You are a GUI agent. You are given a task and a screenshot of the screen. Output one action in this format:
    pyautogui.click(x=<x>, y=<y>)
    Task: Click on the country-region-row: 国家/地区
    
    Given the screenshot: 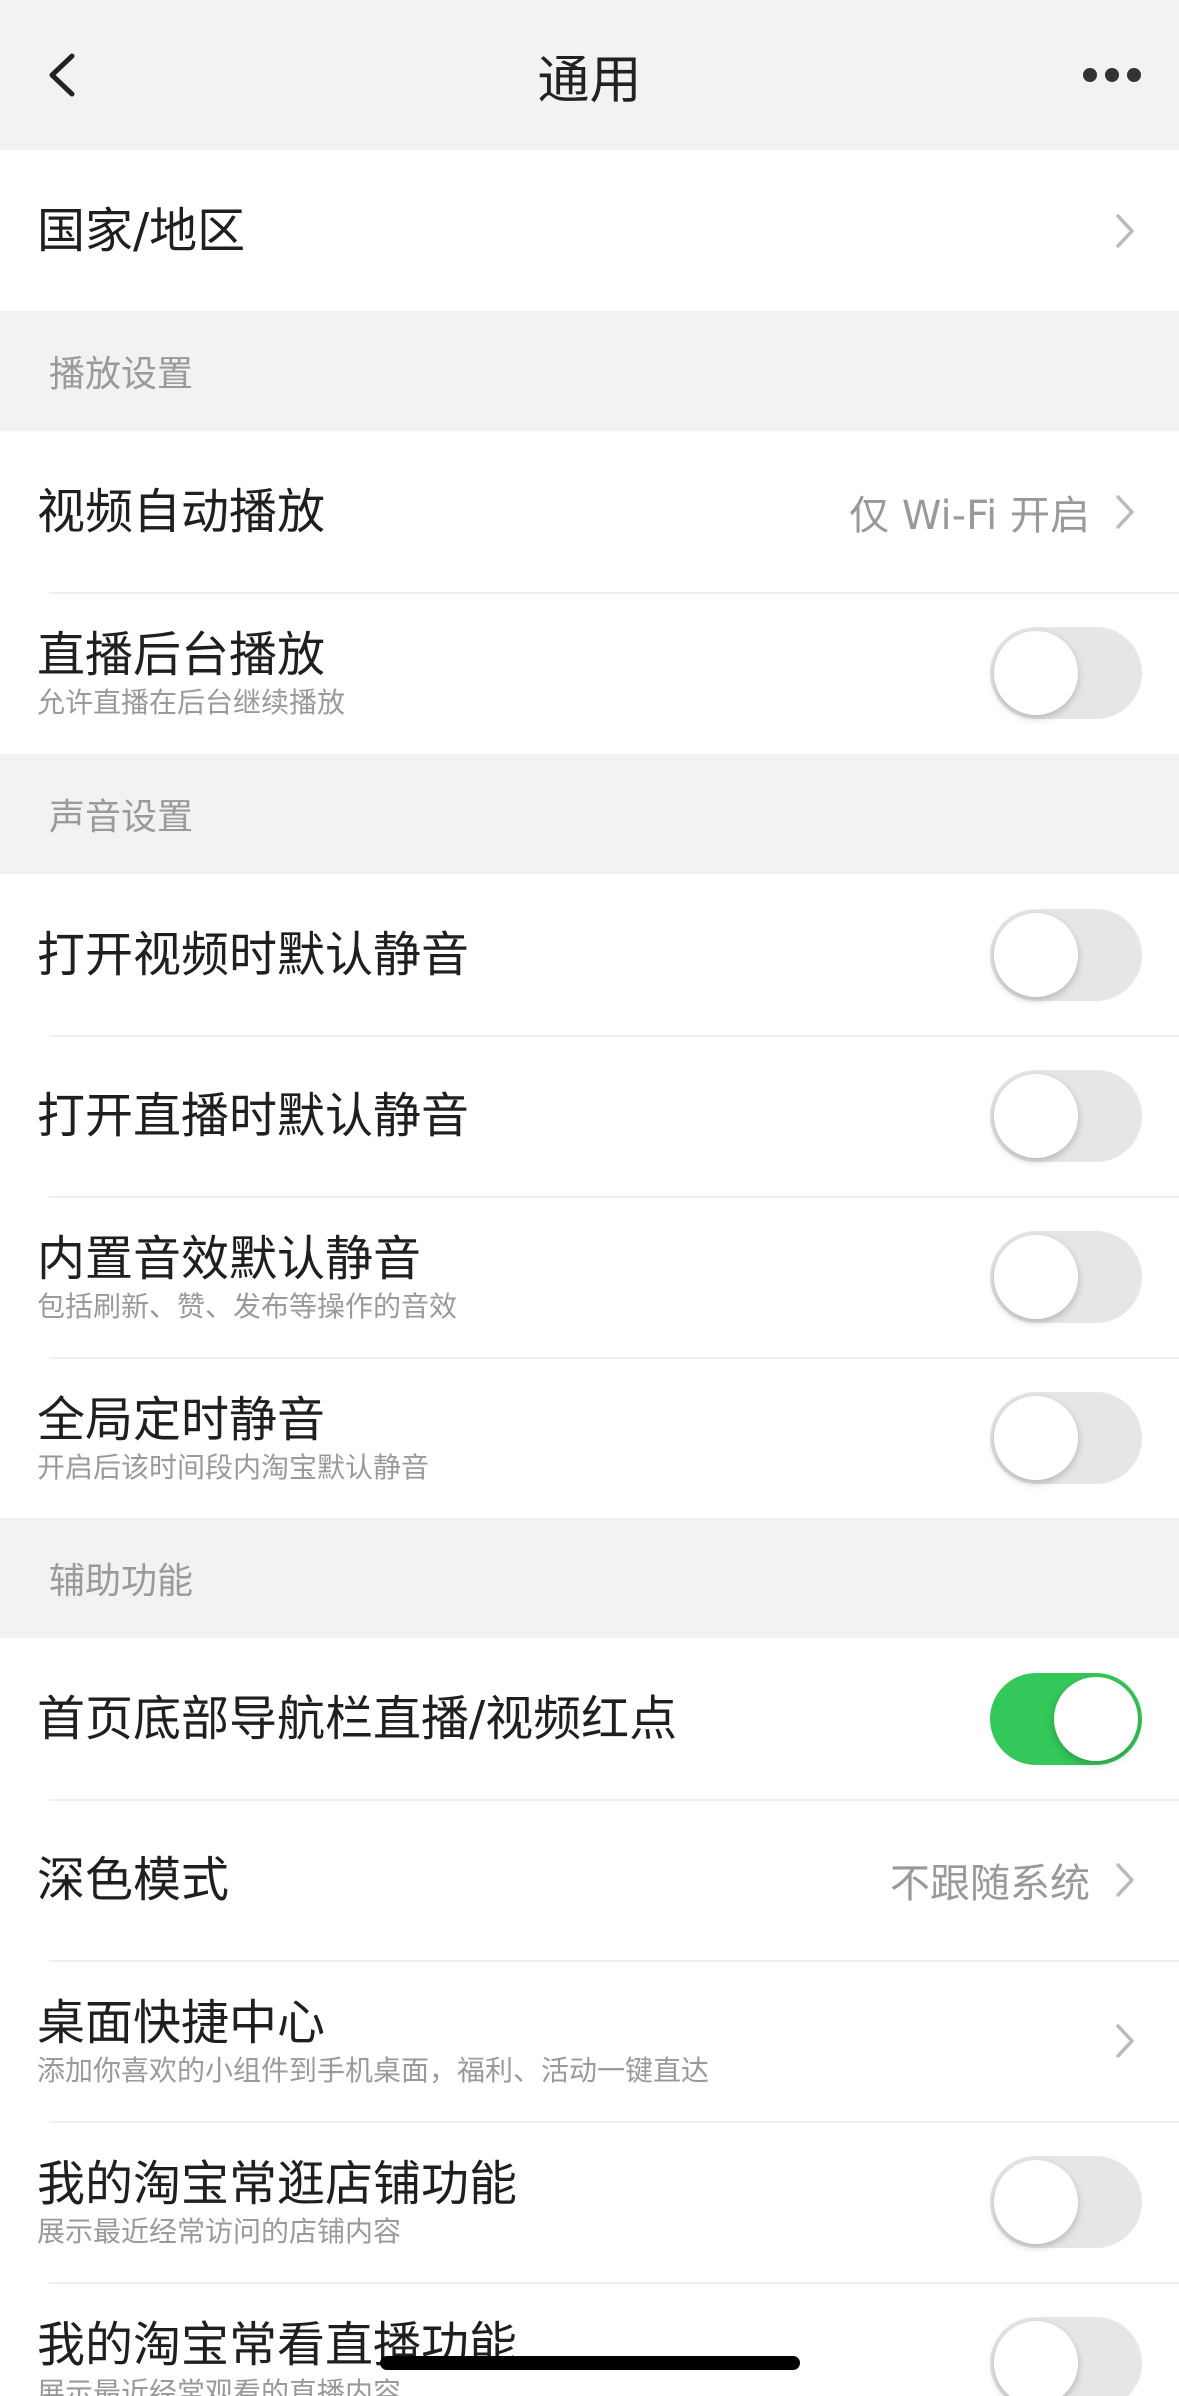 What is the action you would take?
    pyautogui.click(x=589, y=230)
    